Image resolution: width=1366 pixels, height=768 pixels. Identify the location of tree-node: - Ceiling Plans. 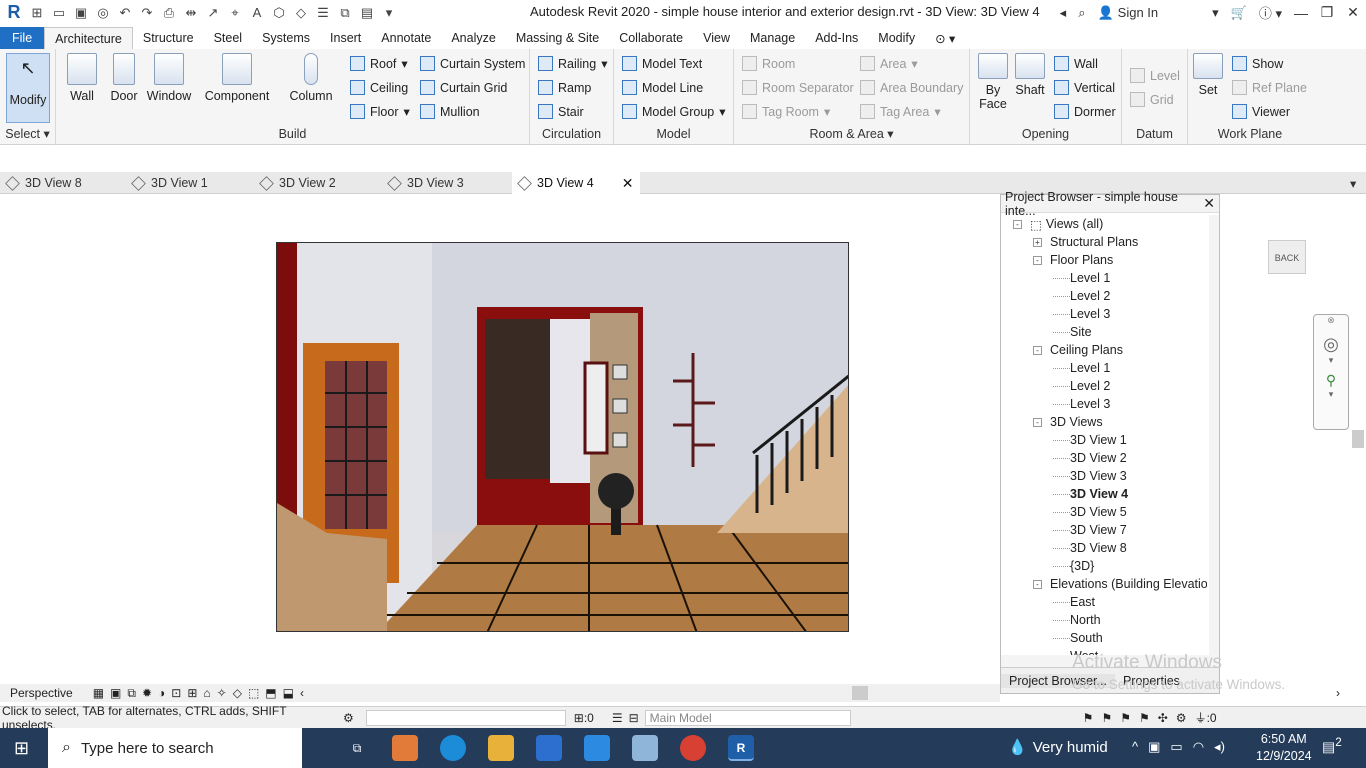
(1078, 350).